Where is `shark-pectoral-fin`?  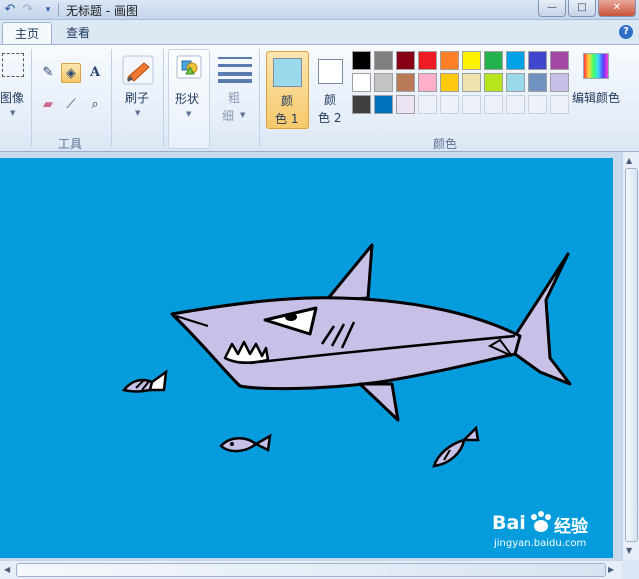
shark-pectoral-fin is located at coordinates (379, 402).